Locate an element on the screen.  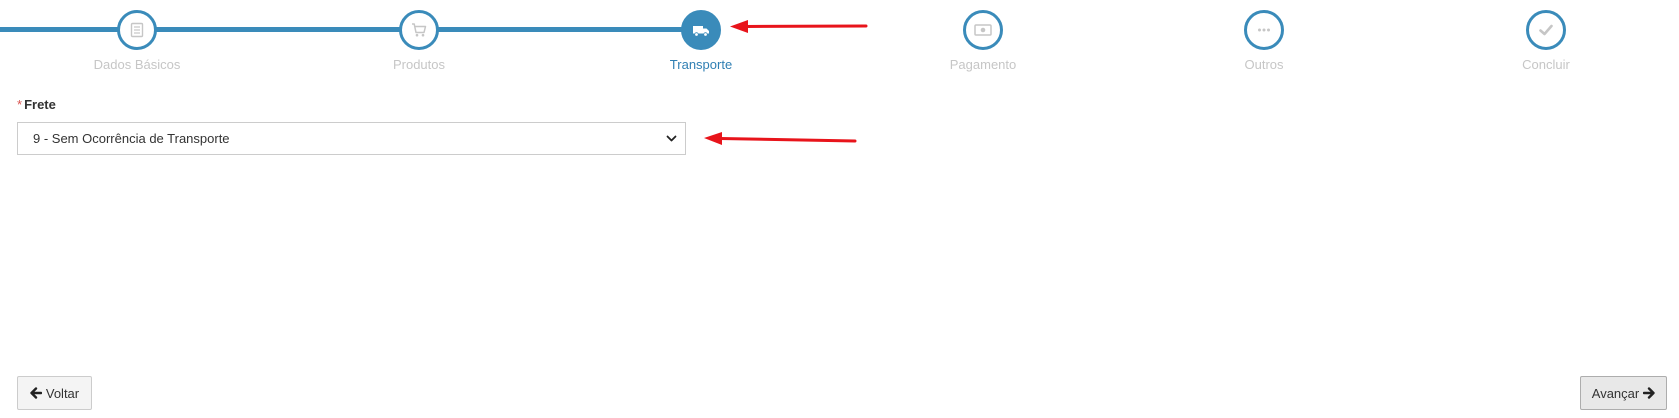
document-icon is located at coordinates (137, 30).